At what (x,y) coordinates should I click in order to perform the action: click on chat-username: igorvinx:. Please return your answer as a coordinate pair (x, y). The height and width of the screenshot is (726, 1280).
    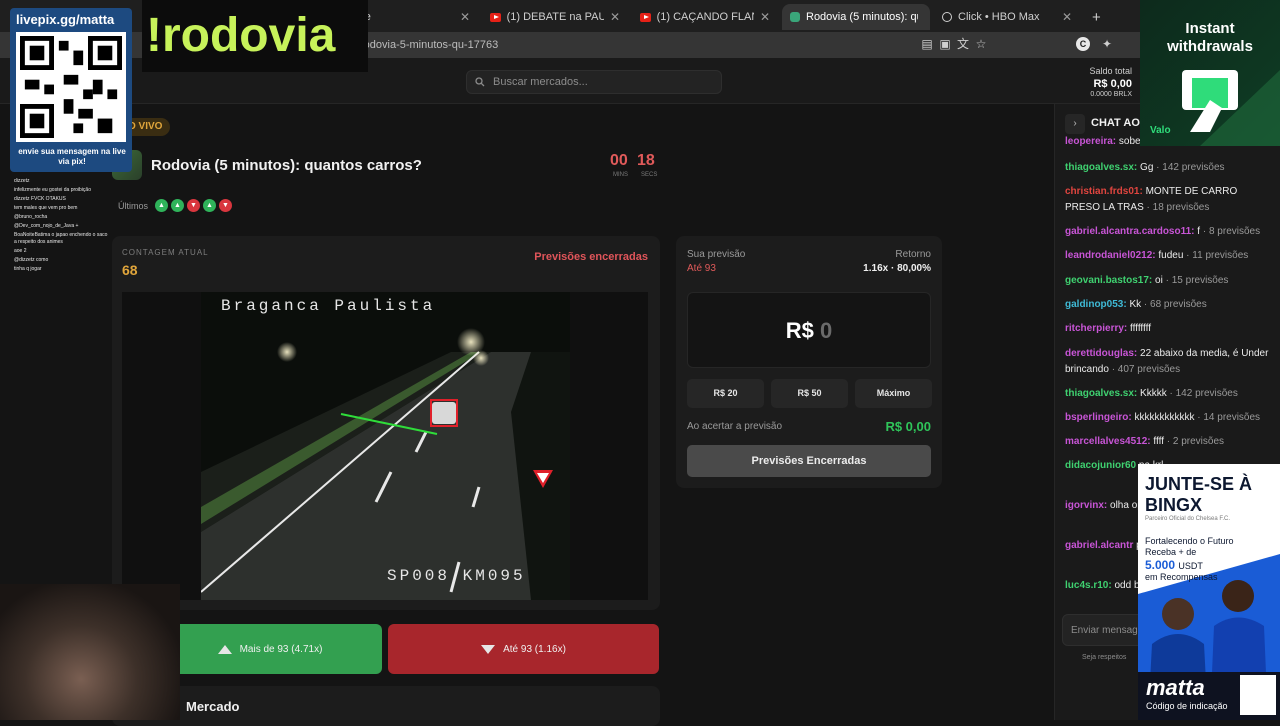
    Looking at the image, I should click on (1086, 505).